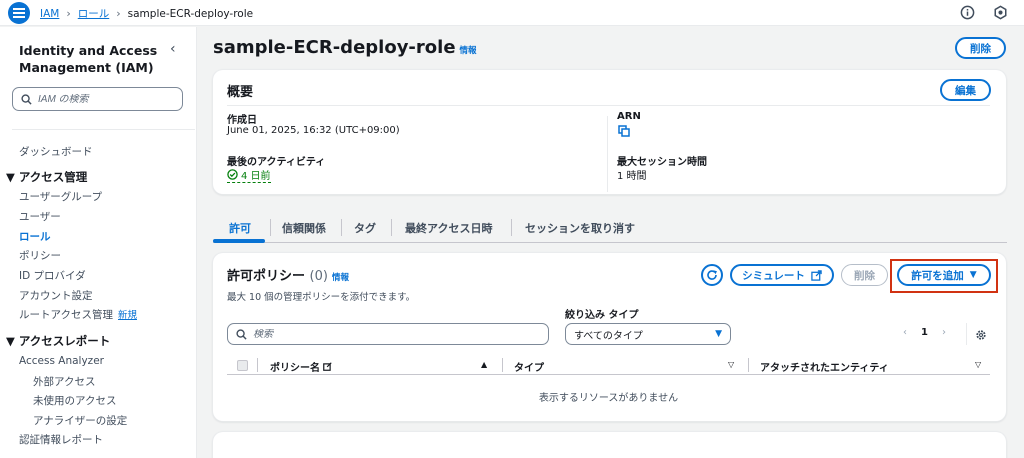  I want to click on column-policy-name: ポリシー名, so click(301, 366).